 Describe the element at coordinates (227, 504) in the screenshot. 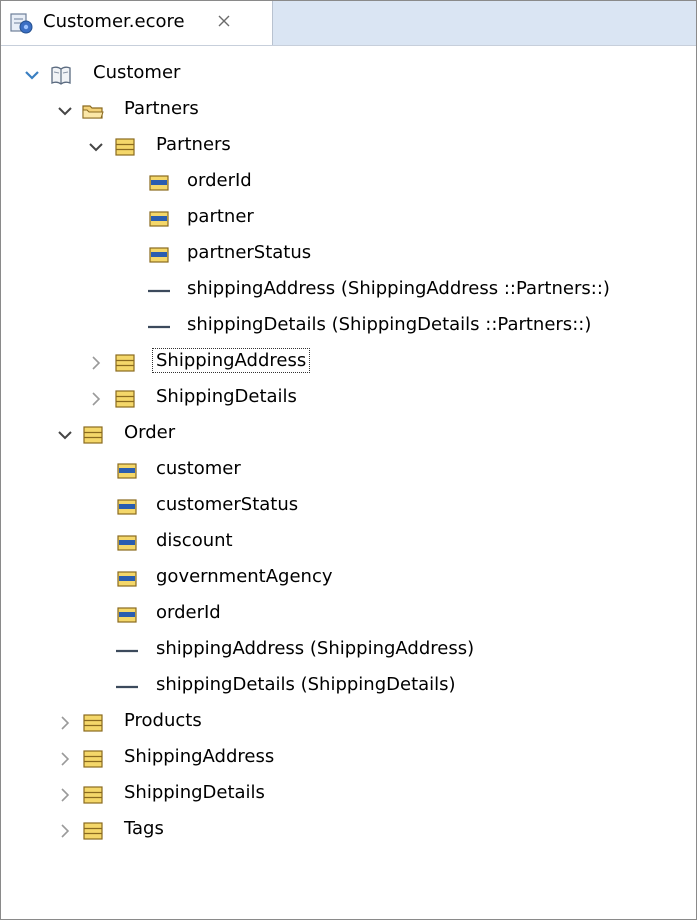

I see `tree-node-label: customerStatus` at that location.